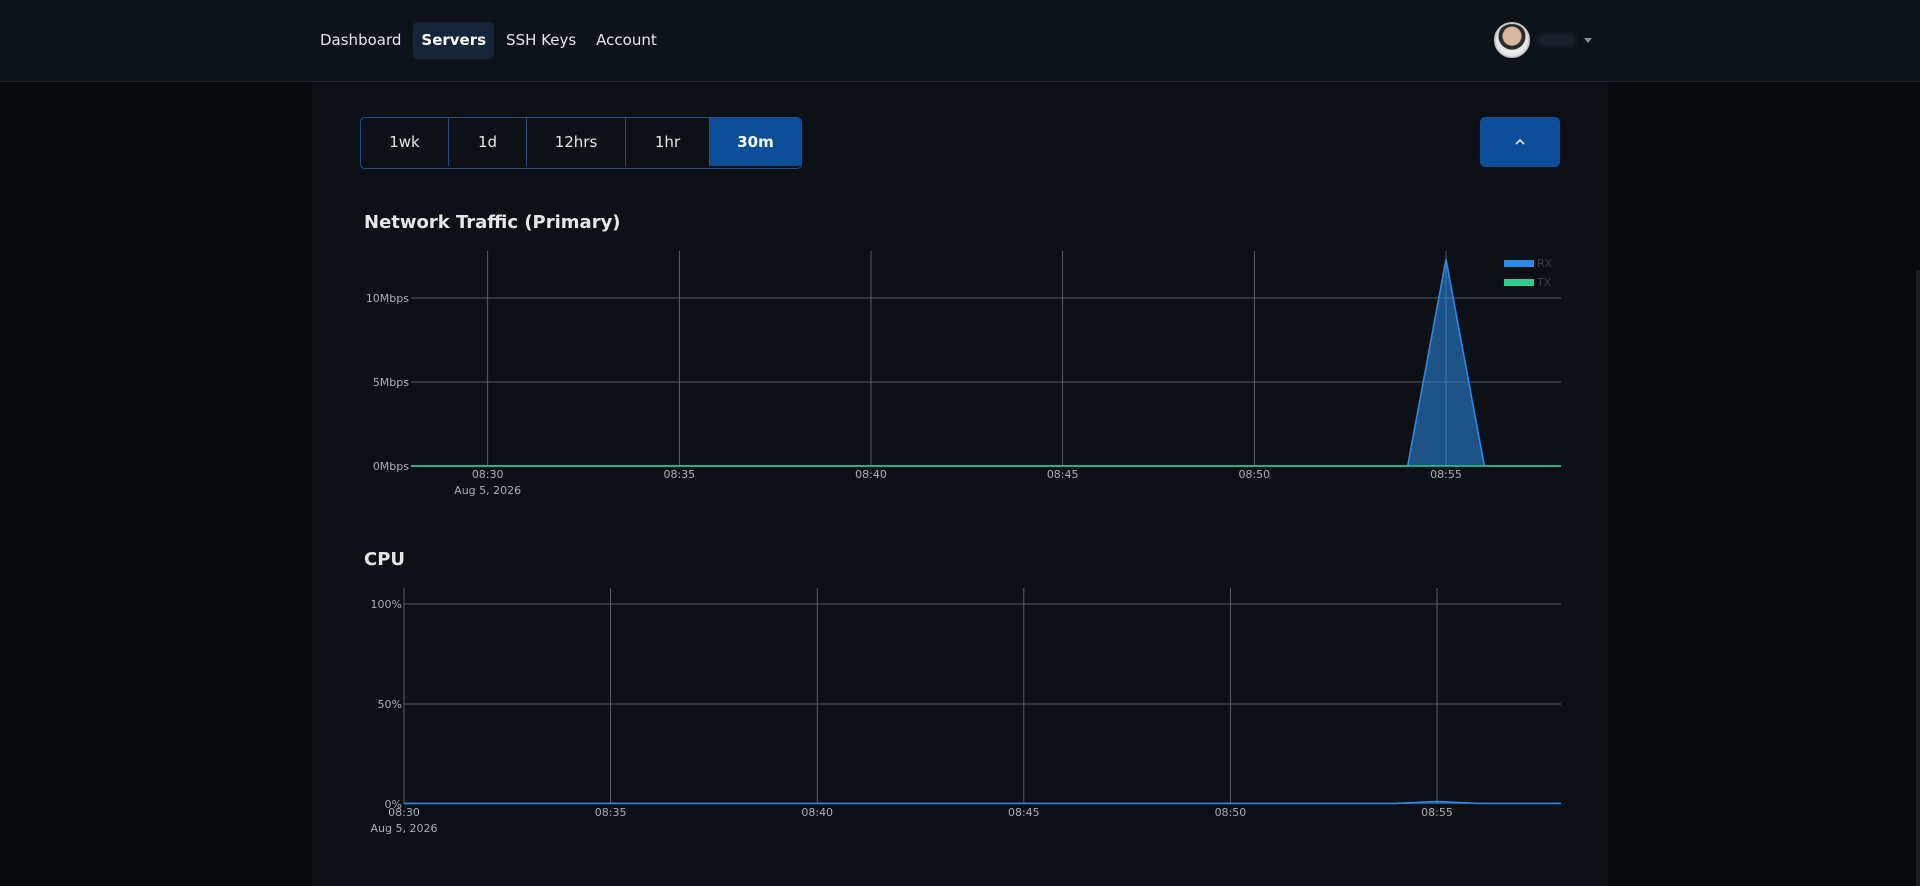 Image resolution: width=1920 pixels, height=886 pixels. Describe the element at coordinates (386, 604) in the screenshot. I see `y-tick-label: 100%` at that location.